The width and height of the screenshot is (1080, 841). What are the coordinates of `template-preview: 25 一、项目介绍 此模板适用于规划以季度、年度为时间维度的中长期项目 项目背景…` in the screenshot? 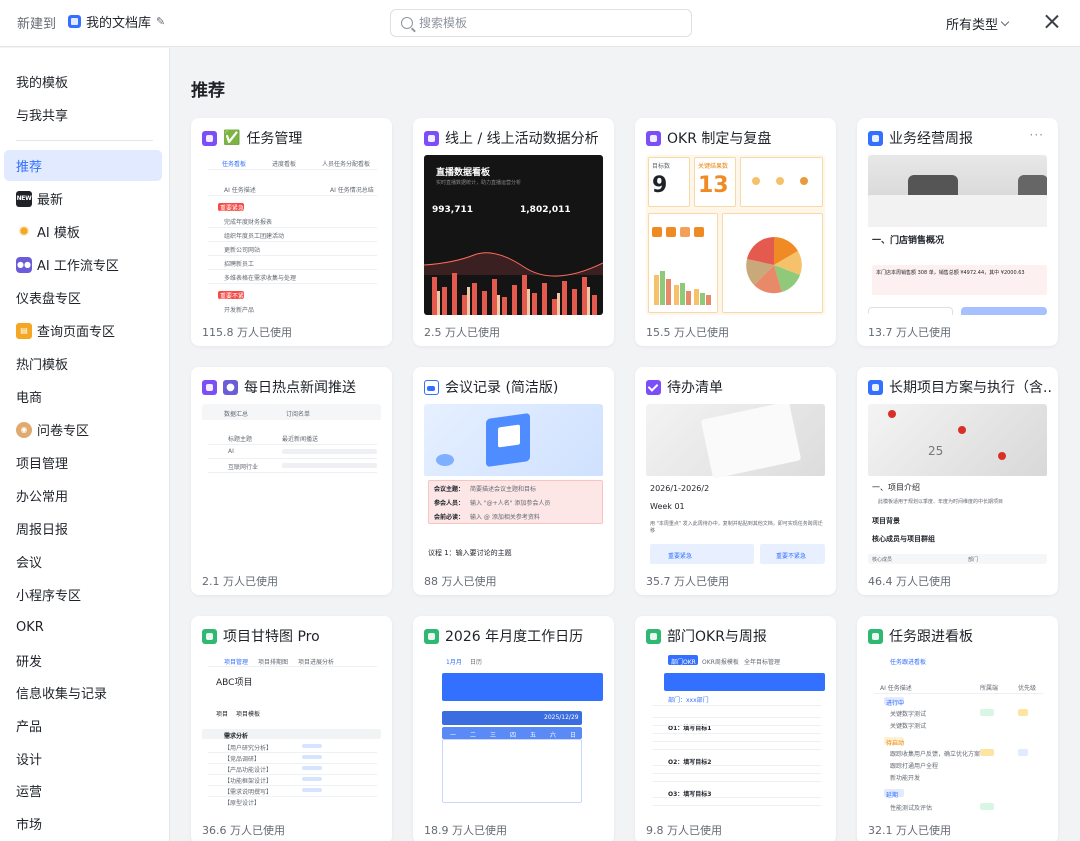 It's located at (957, 484).